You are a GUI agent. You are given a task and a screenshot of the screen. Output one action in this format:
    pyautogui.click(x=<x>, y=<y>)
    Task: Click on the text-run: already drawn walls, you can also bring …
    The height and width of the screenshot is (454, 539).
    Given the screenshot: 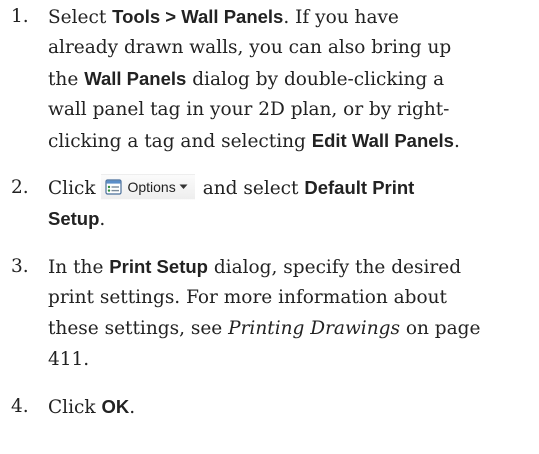 What is the action you would take?
    pyautogui.click(x=250, y=47)
    